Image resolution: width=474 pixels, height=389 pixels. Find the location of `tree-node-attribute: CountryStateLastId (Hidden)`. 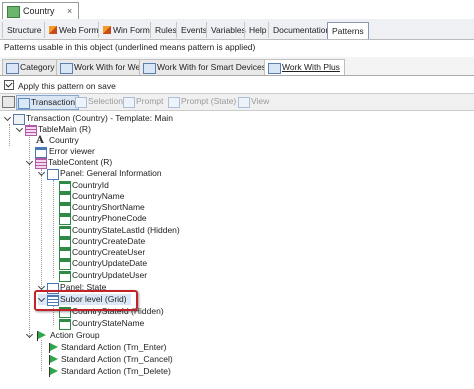

tree-node-attribute: CountryStateLastId (Hidden) is located at coordinates (119, 231).